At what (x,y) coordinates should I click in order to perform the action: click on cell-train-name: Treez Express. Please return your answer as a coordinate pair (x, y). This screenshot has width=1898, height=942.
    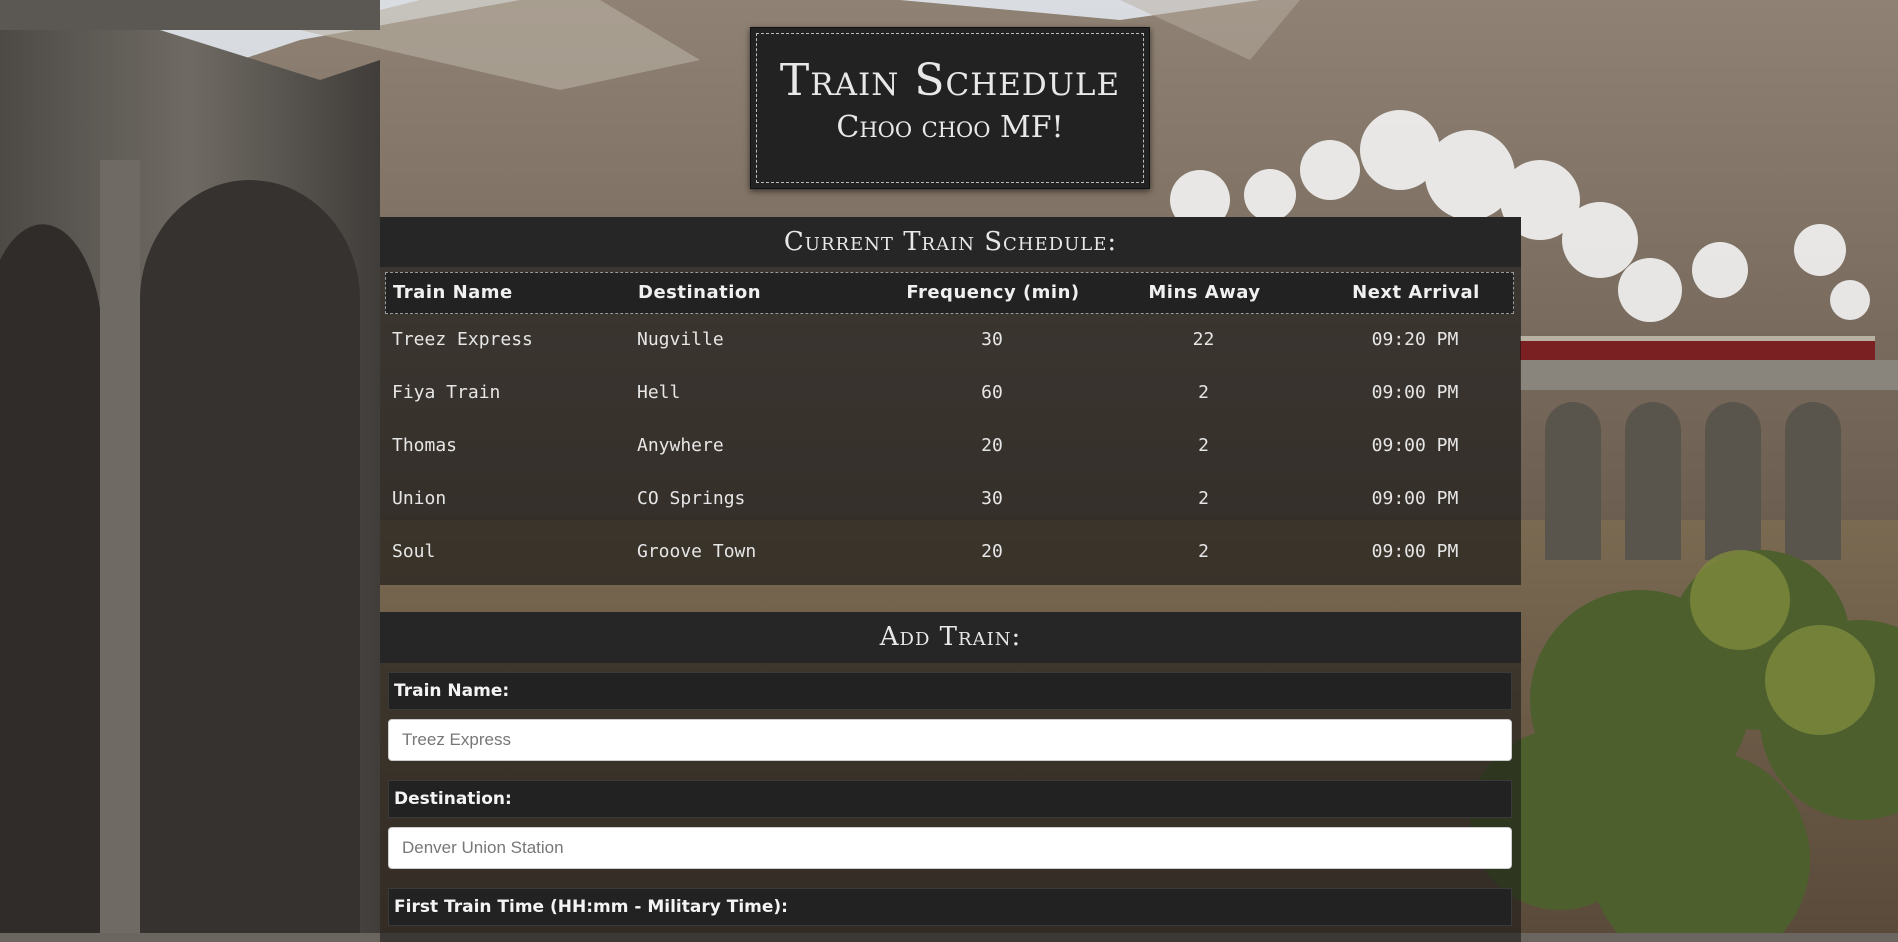
    Looking at the image, I should click on (462, 339).